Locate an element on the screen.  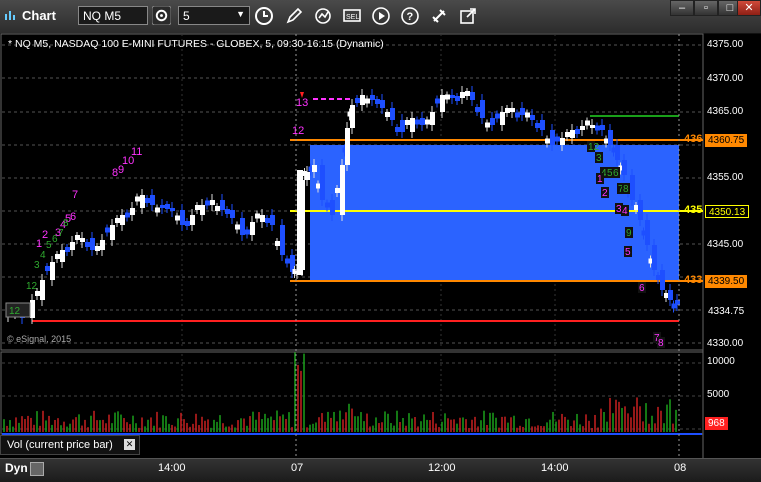
pencil-icon is located at coordinates (294, 16).